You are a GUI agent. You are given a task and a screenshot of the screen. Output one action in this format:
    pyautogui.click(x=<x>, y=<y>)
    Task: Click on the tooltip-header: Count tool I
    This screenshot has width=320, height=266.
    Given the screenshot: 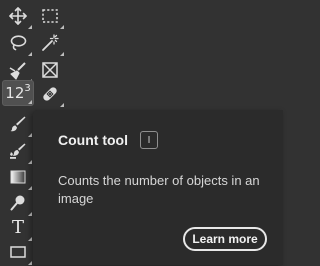 What is the action you would take?
    pyautogui.click(x=108, y=140)
    